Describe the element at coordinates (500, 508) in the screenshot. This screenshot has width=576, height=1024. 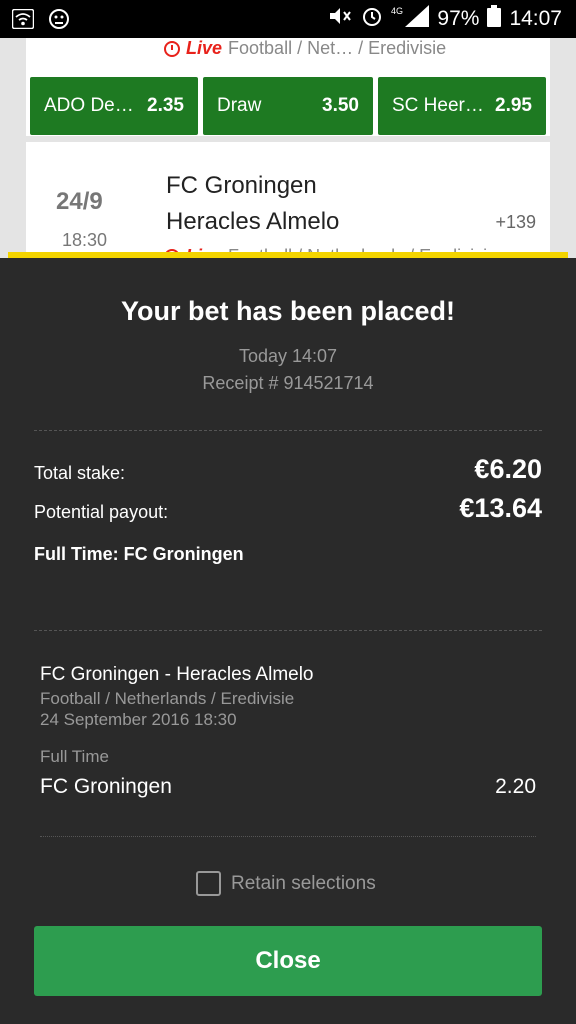
I see `payout-value: €13.64` at that location.